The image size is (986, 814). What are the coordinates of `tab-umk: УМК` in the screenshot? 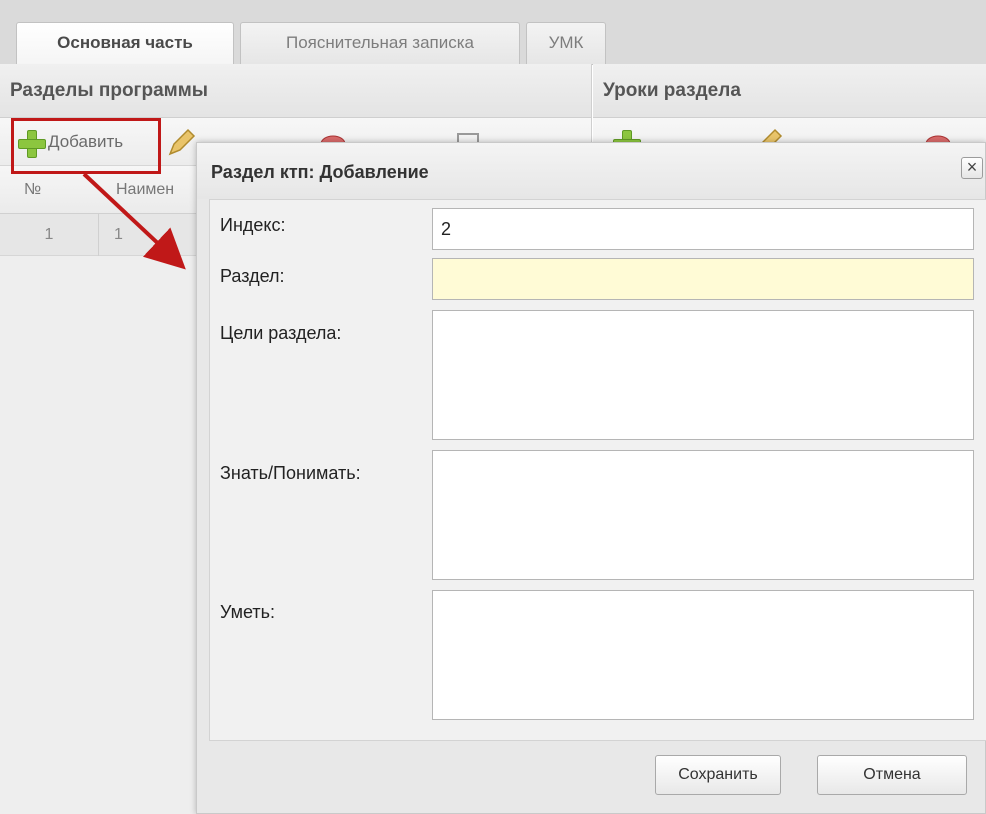 It's located at (566, 43).